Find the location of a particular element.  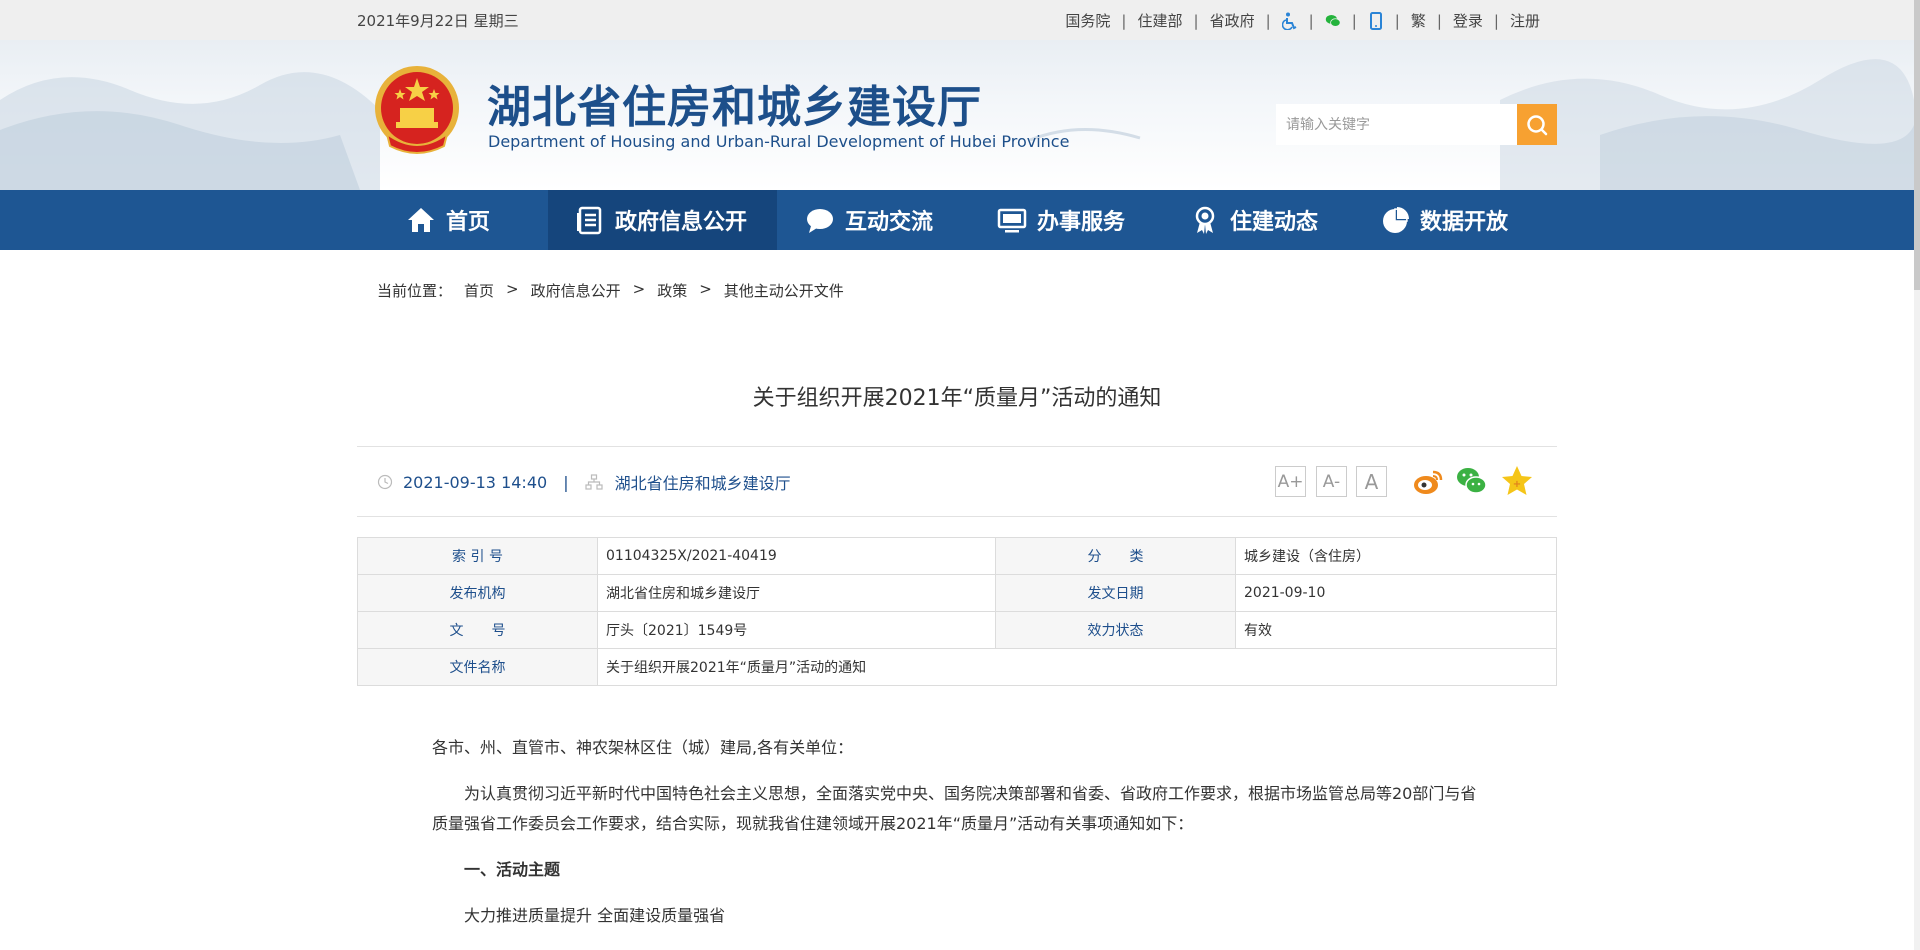

article-meta: 2021-09-13 14:40 | 湖北省住房和城乡建设厅 is located at coordinates (584, 482).